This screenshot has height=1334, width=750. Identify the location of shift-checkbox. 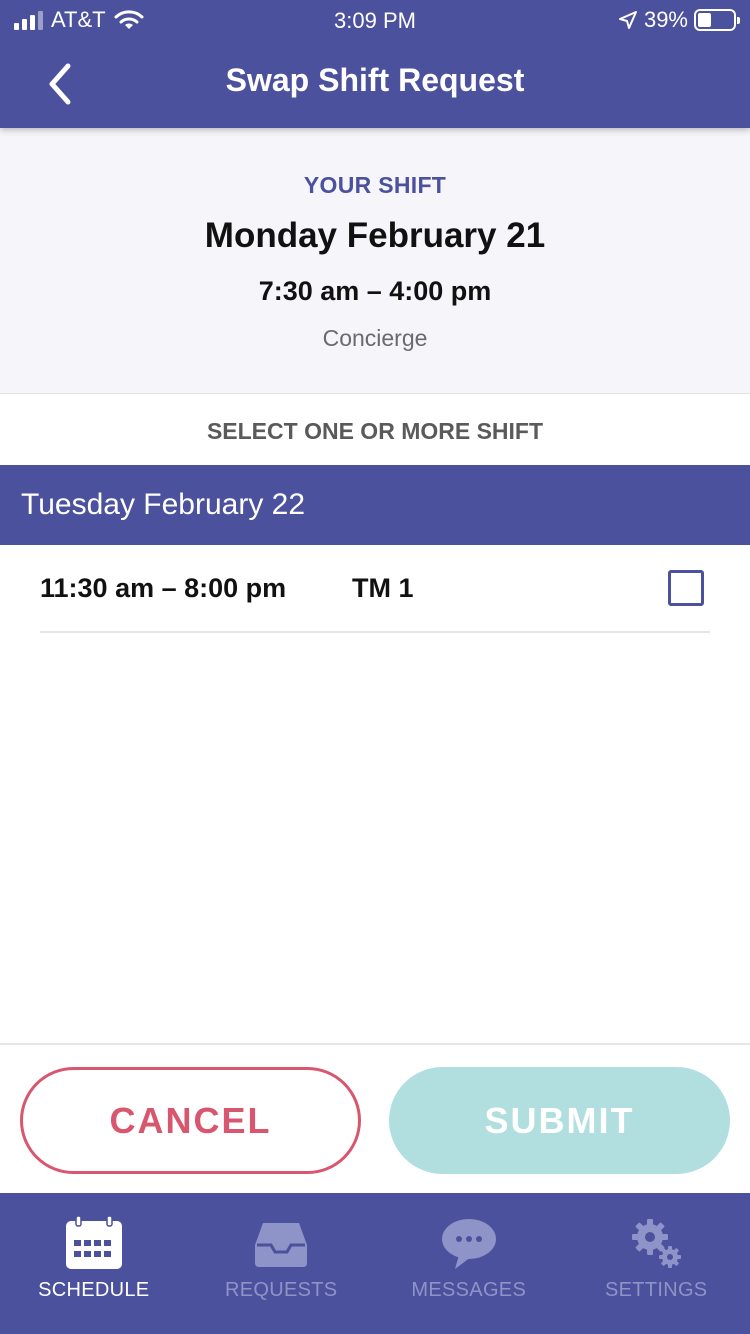
(686, 588).